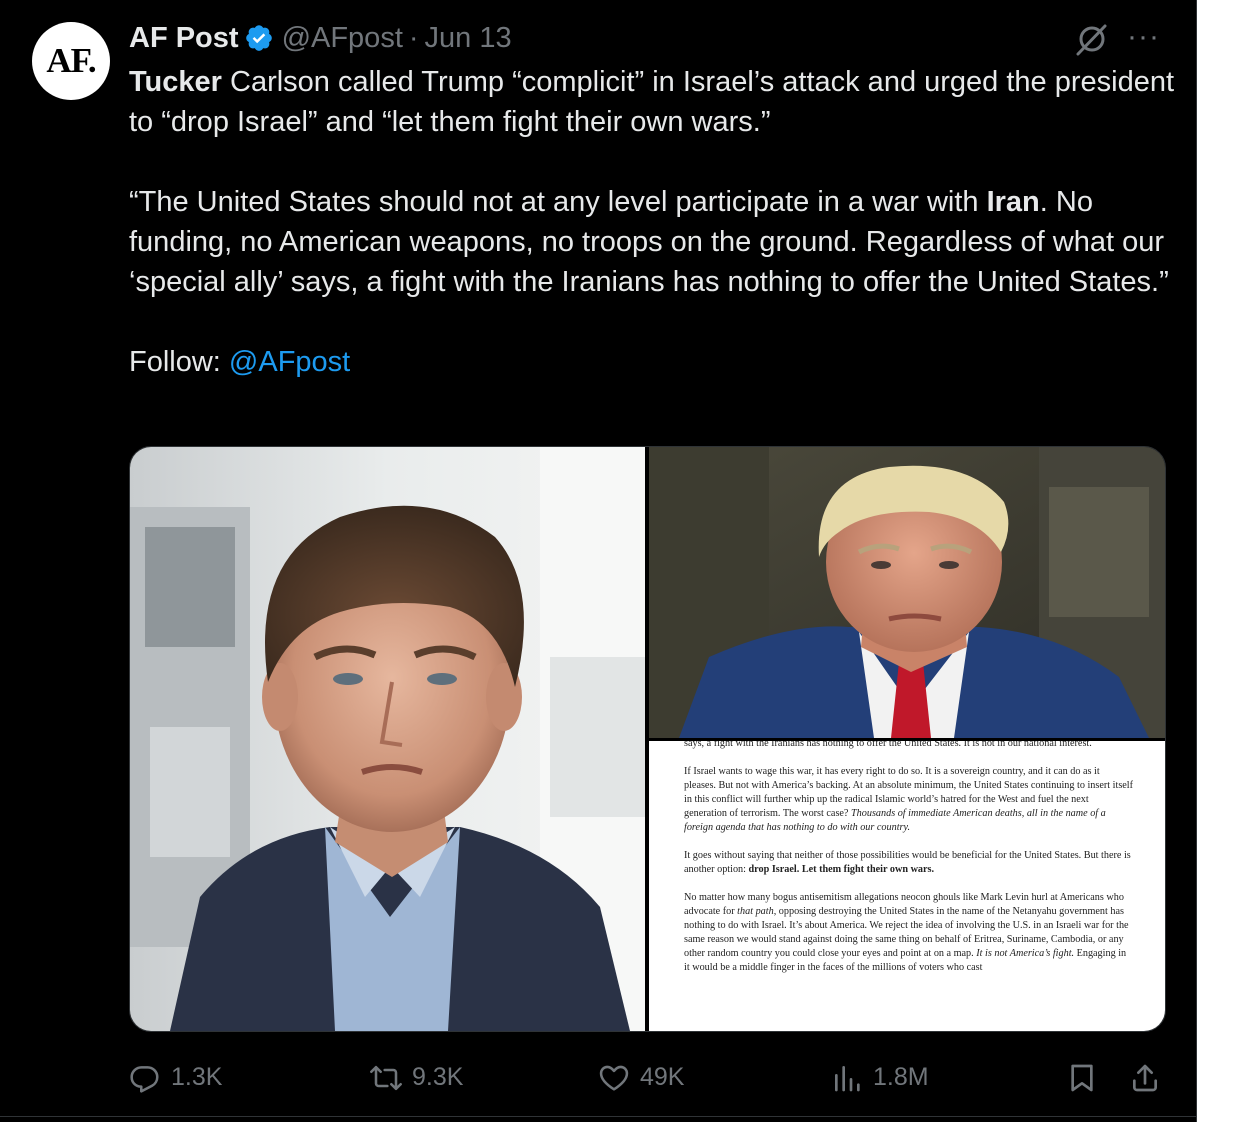  I want to click on grok-icon, so click(1091, 40).